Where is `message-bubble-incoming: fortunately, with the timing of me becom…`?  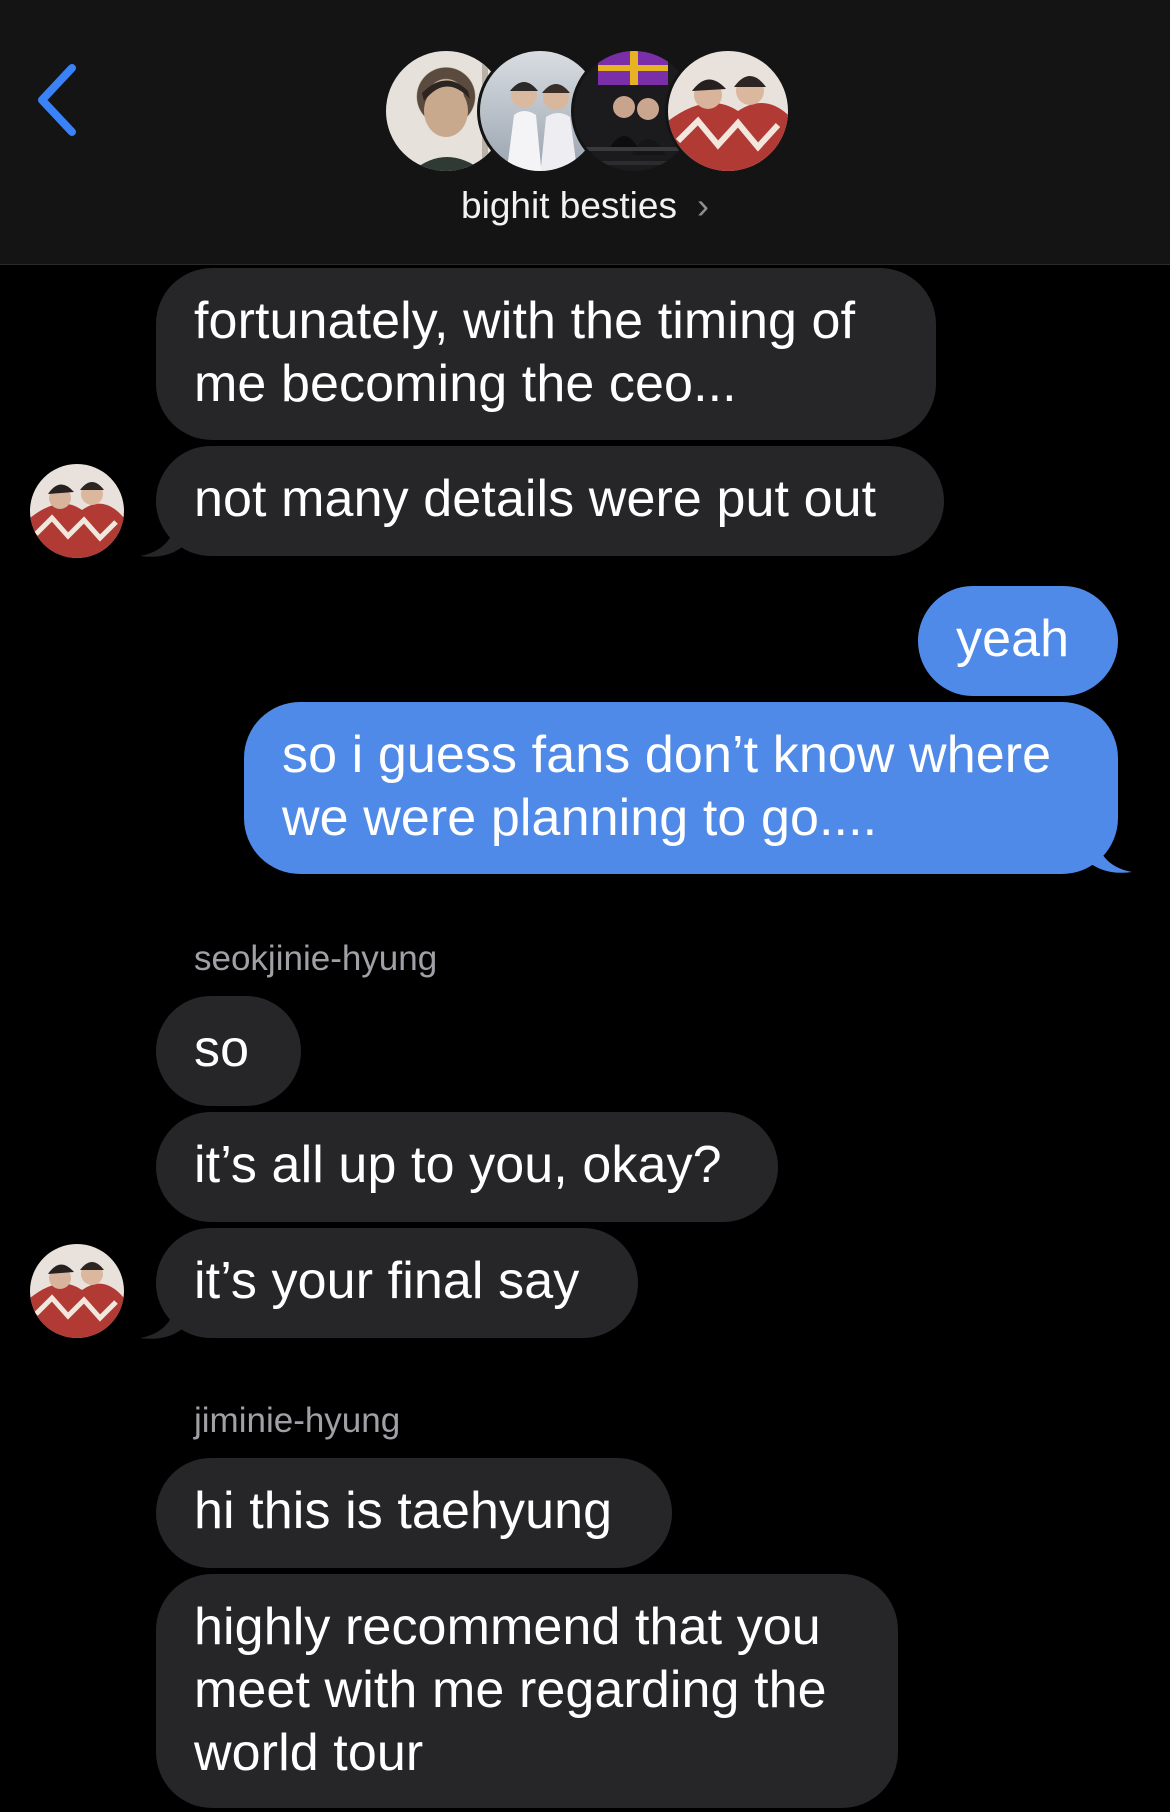 message-bubble-incoming: fortunately, with the timing of me becom… is located at coordinates (546, 354).